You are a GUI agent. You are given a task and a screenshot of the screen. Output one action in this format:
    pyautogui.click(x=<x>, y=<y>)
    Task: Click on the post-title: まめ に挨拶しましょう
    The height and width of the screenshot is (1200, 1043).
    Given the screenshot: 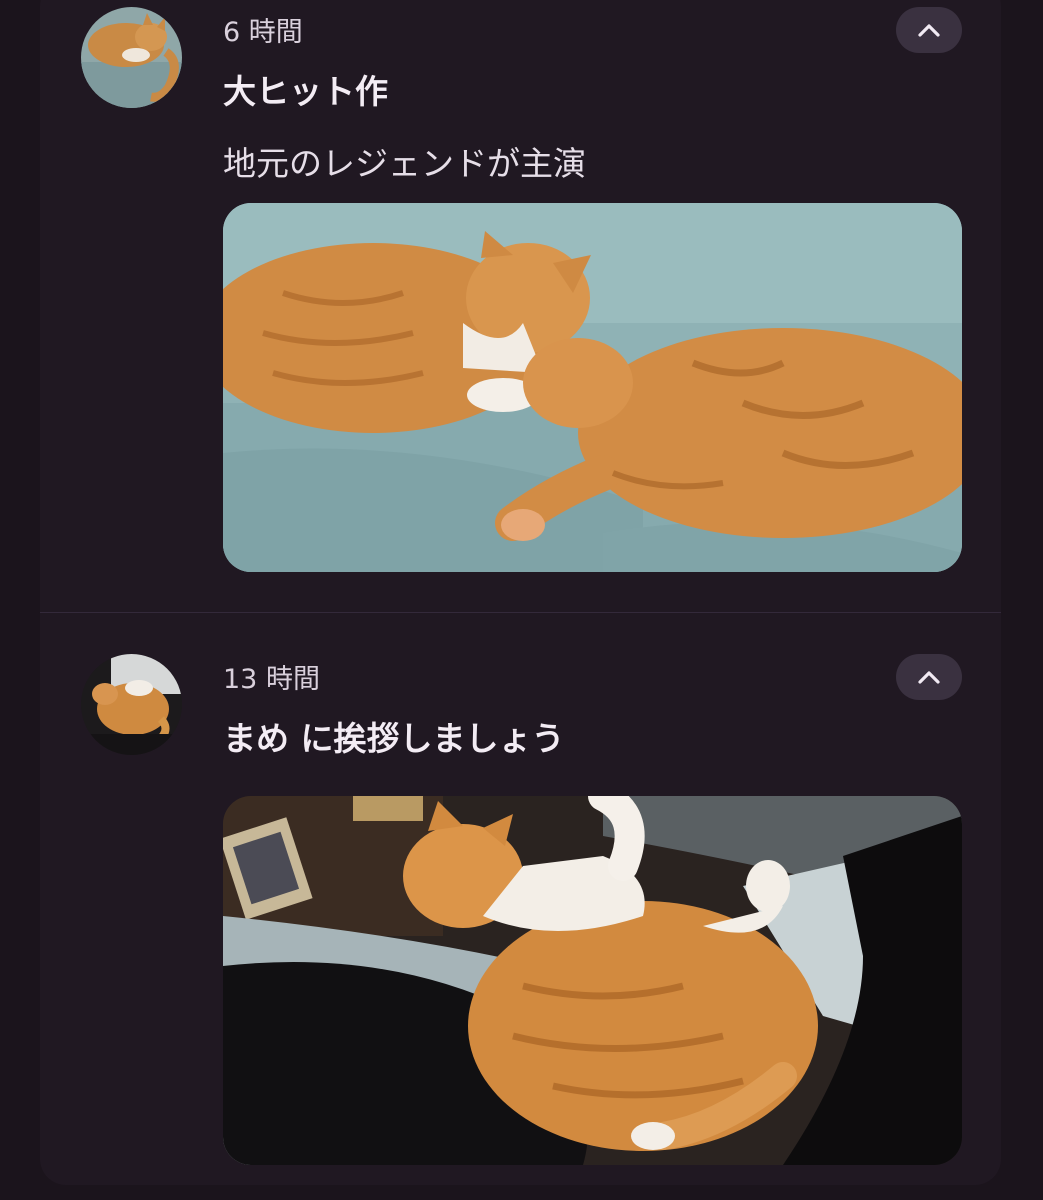 What is the action you would take?
    pyautogui.click(x=394, y=738)
    